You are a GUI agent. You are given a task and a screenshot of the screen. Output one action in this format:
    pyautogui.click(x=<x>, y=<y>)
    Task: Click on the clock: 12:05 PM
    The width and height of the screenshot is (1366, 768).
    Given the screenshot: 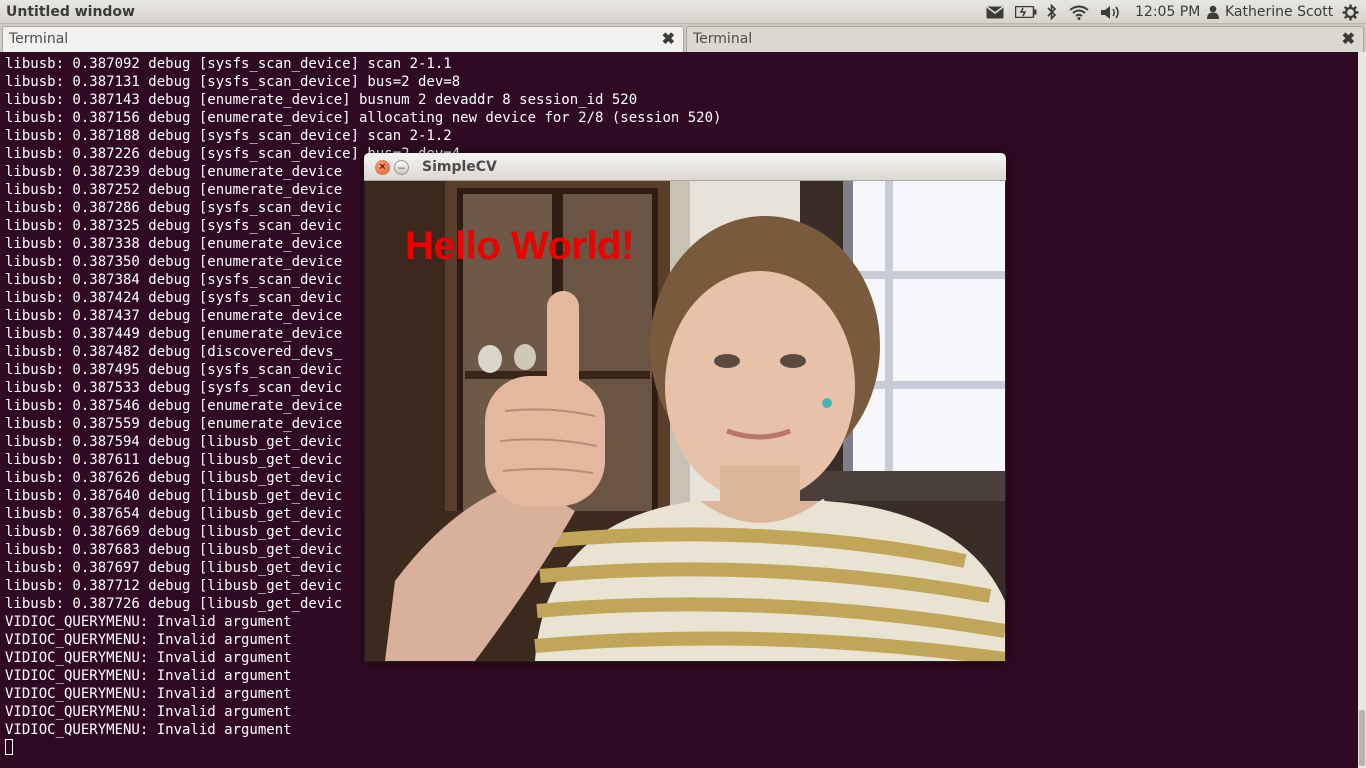 What is the action you would take?
    pyautogui.click(x=1167, y=12)
    